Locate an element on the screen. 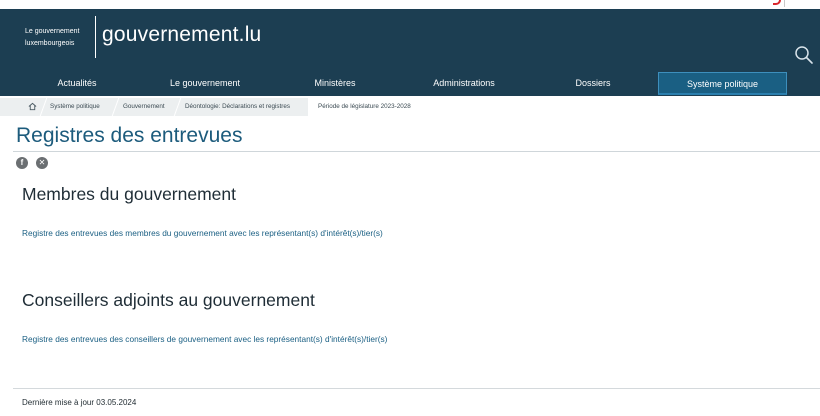  site-name: gouvernement.lu is located at coordinates (181, 35).